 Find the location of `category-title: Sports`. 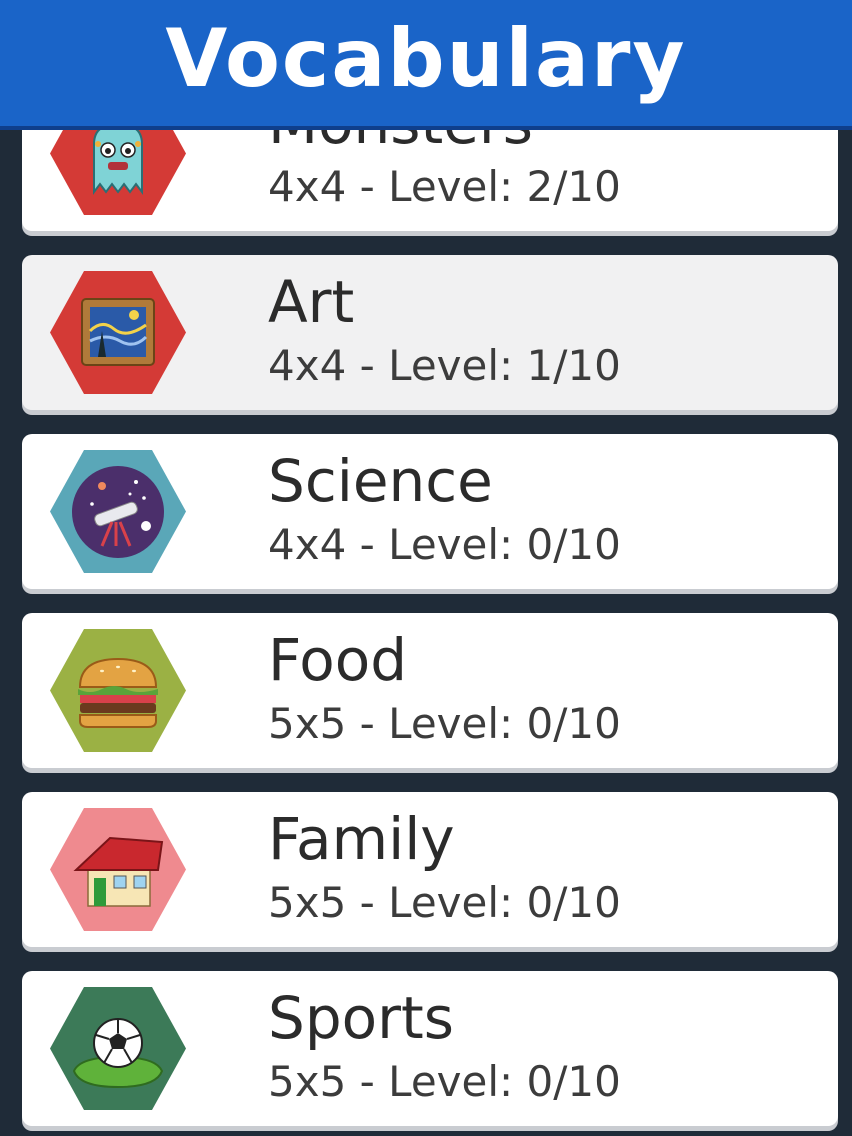

category-title: Sports is located at coordinates (361, 1018).